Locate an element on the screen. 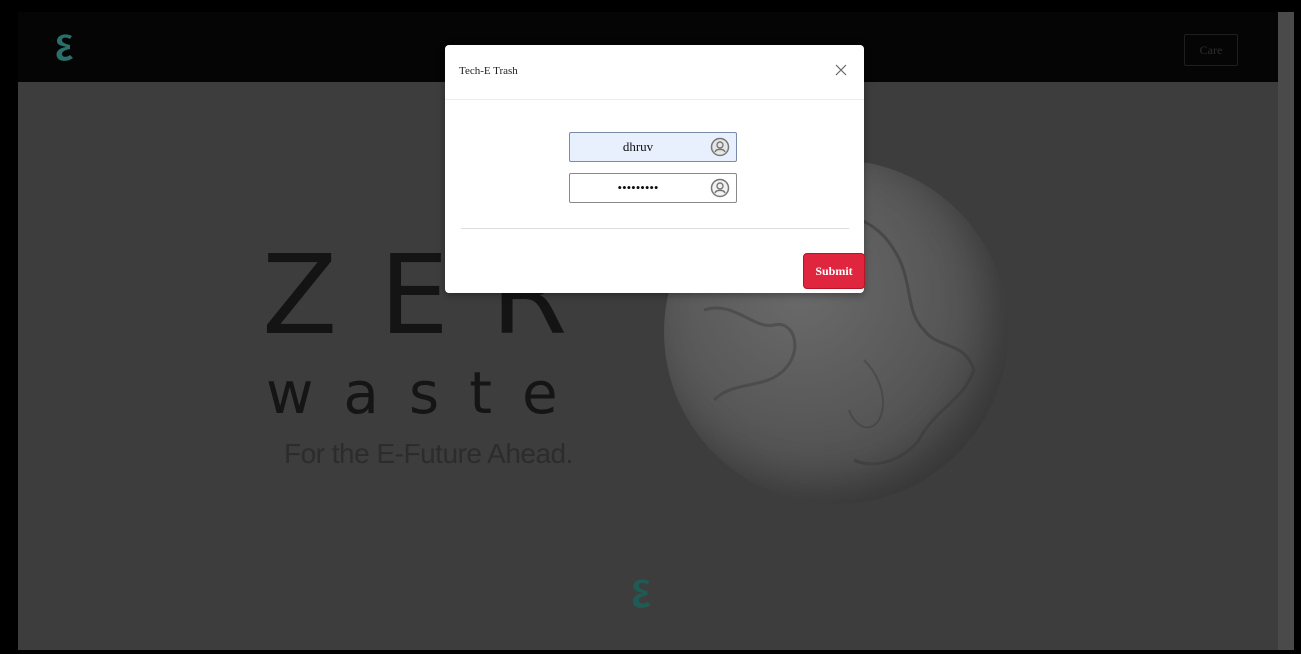  close-icon is located at coordinates (841, 70).